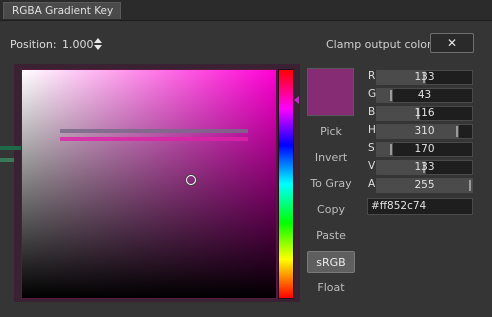 This screenshot has height=317, width=492. I want to click on channel-slider-s: 170, so click(424, 149).